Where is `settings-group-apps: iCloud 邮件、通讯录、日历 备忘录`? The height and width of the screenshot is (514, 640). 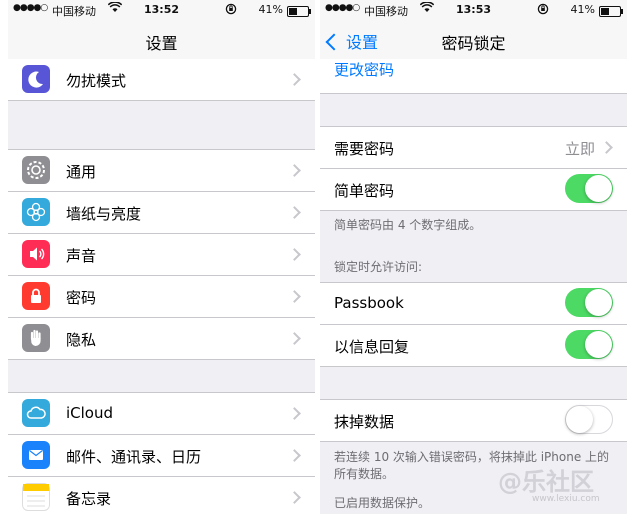 settings-group-apps: iCloud 邮件、通讯录、日历 备忘录 is located at coordinates (161, 453).